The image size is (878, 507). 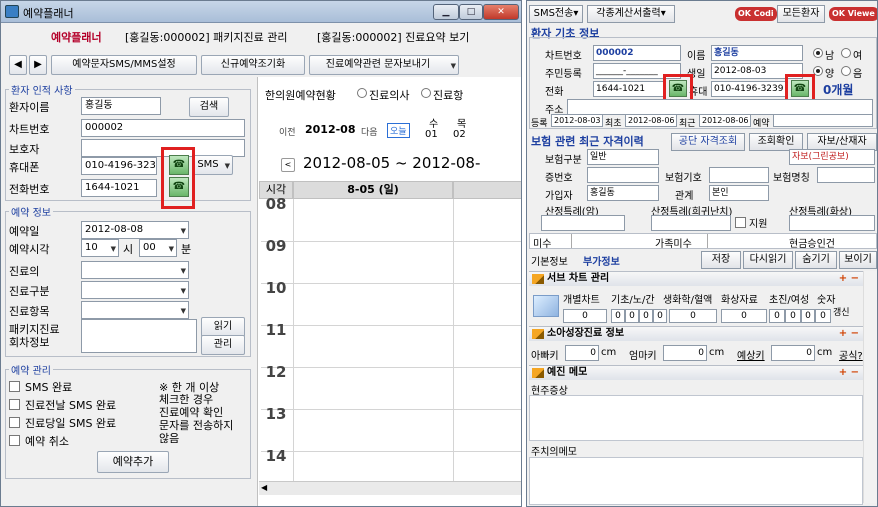 What do you see at coordinates (459, 134) in the screenshot?
I see `day-02: 02` at bounding box center [459, 134].